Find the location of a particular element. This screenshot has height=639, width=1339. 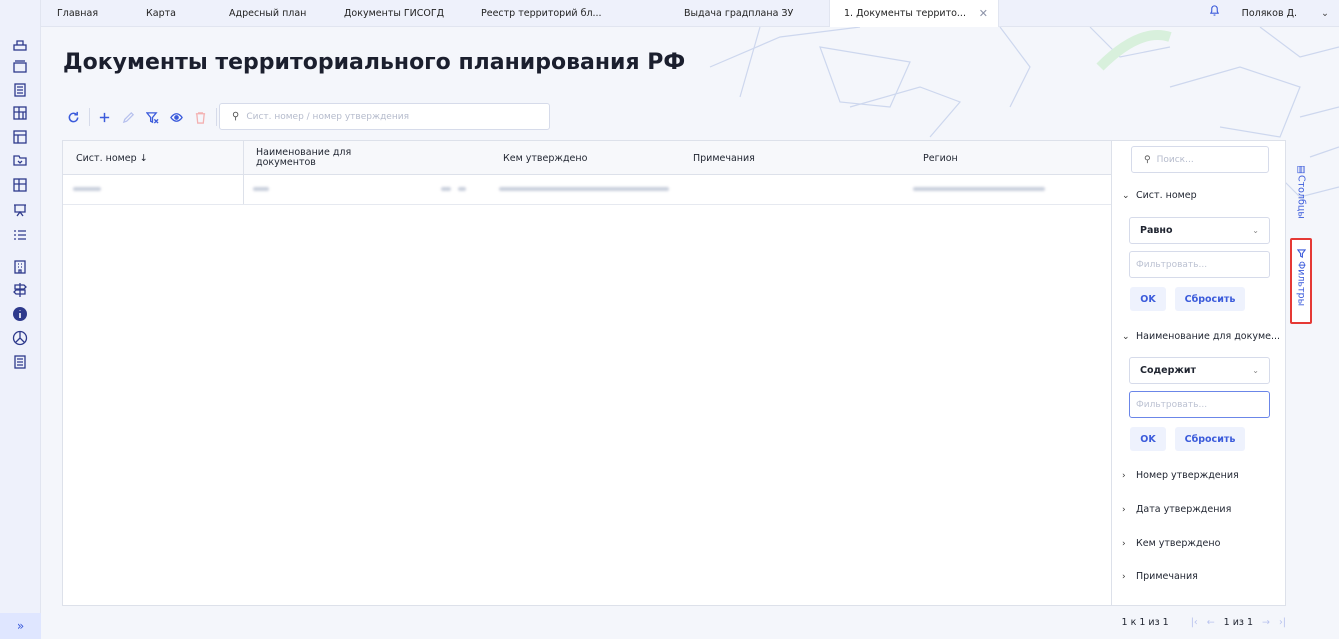

side-tab-columns: ▥ Столбцы is located at coordinates (1301, 191).